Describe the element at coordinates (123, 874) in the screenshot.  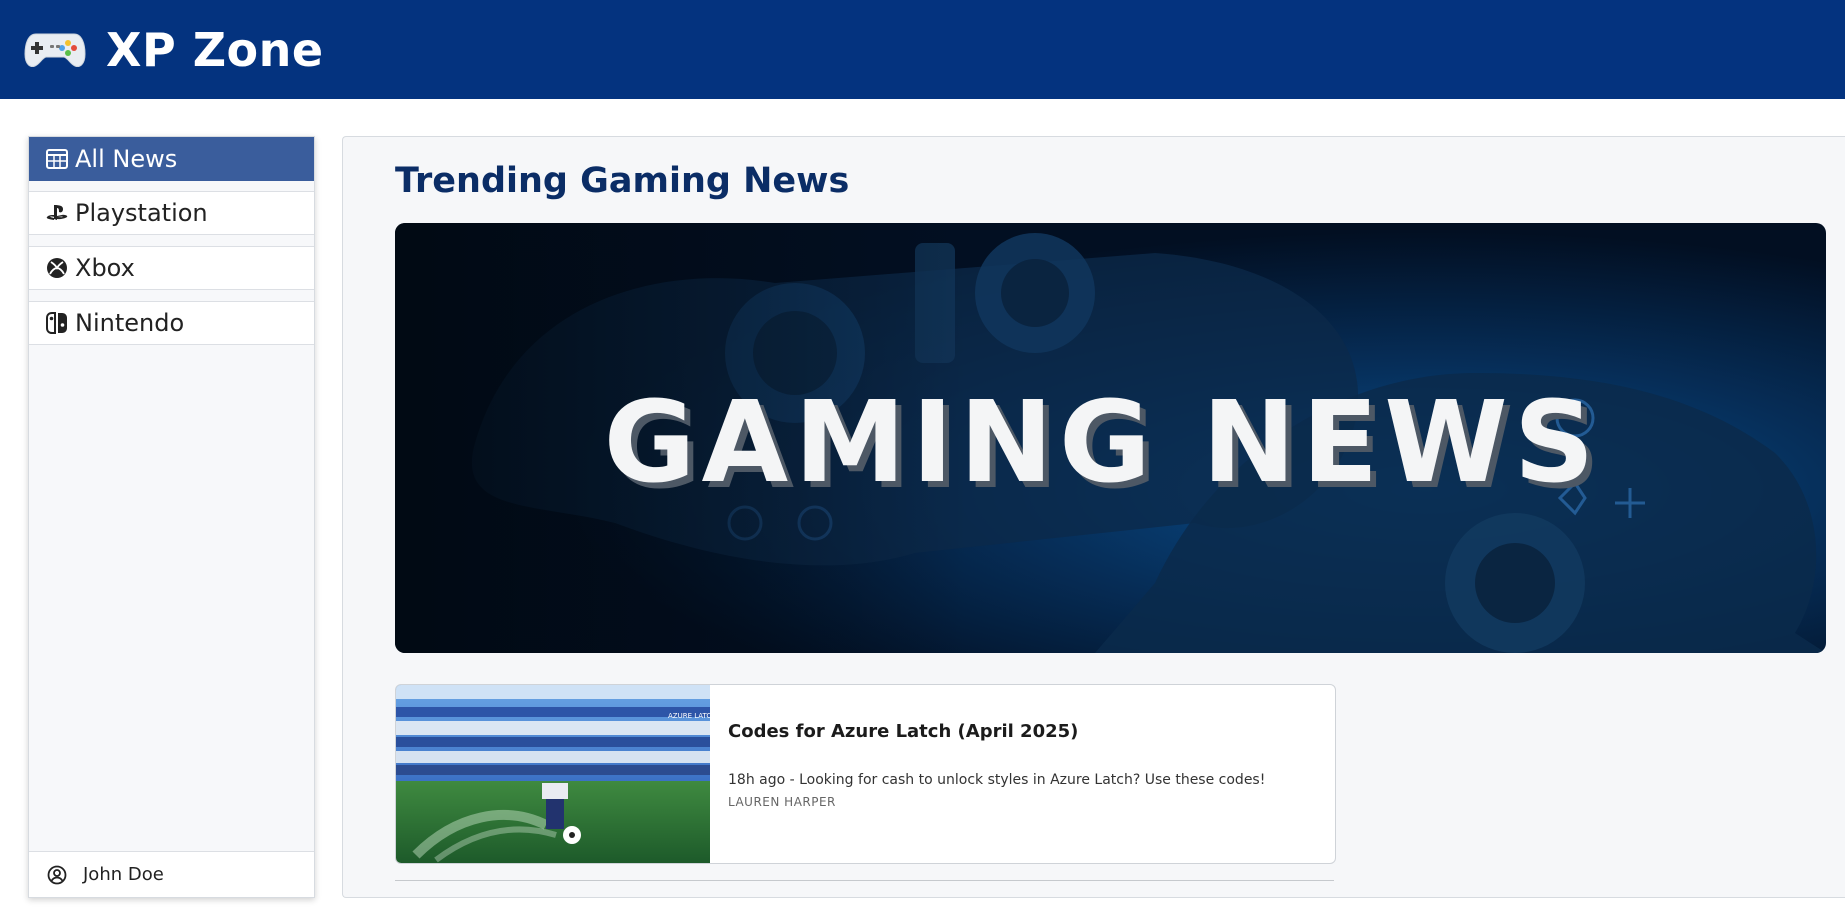
I see `user-name: John Doe` at that location.